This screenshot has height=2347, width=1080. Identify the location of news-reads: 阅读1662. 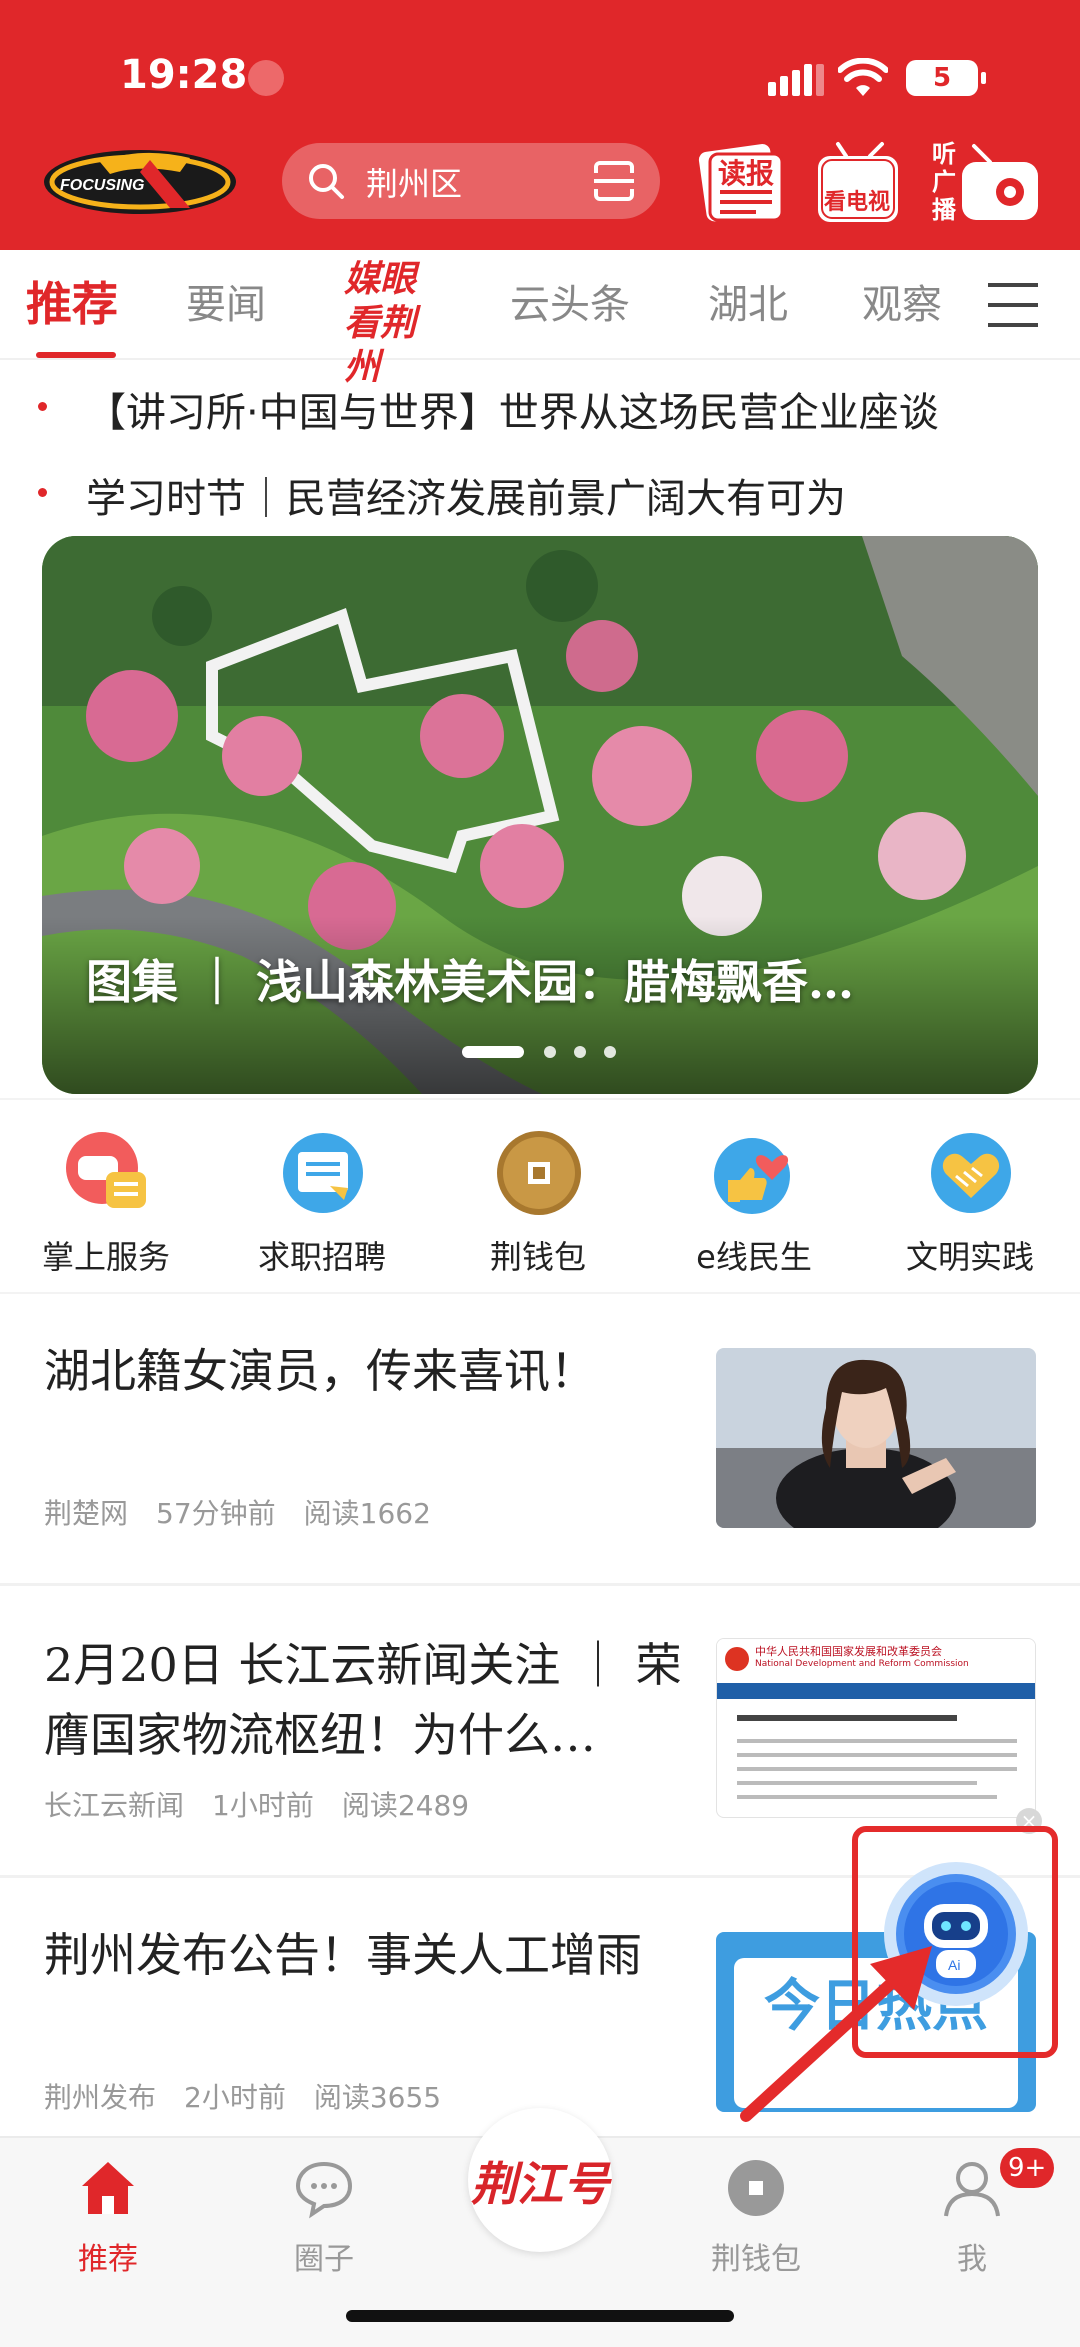
(367, 1513).